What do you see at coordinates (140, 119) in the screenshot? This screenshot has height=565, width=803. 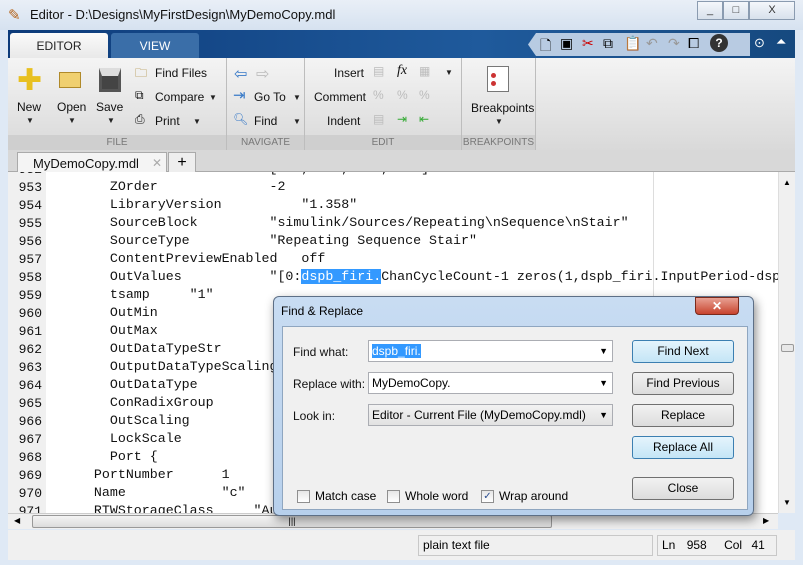 I see `printer-icon: ⎙` at bounding box center [140, 119].